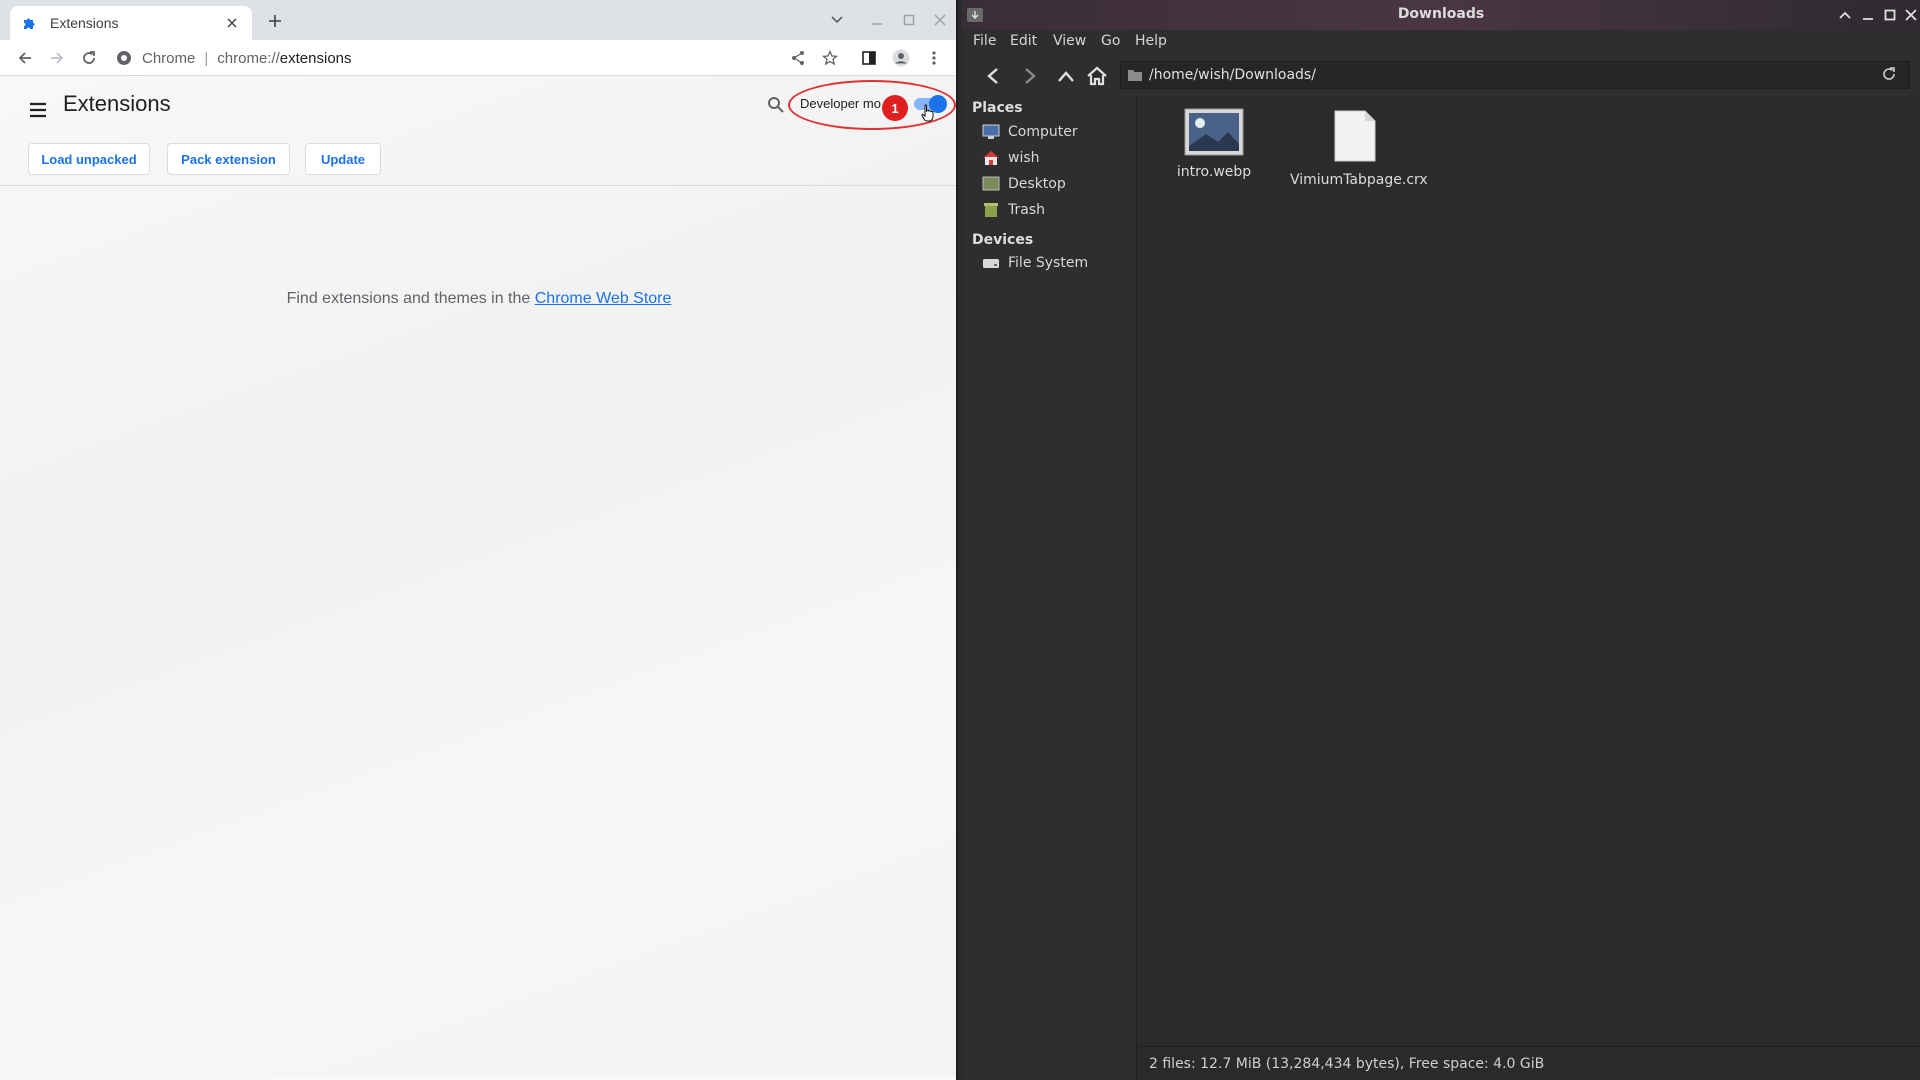  I want to click on window-title: Downloads, so click(1441, 14).